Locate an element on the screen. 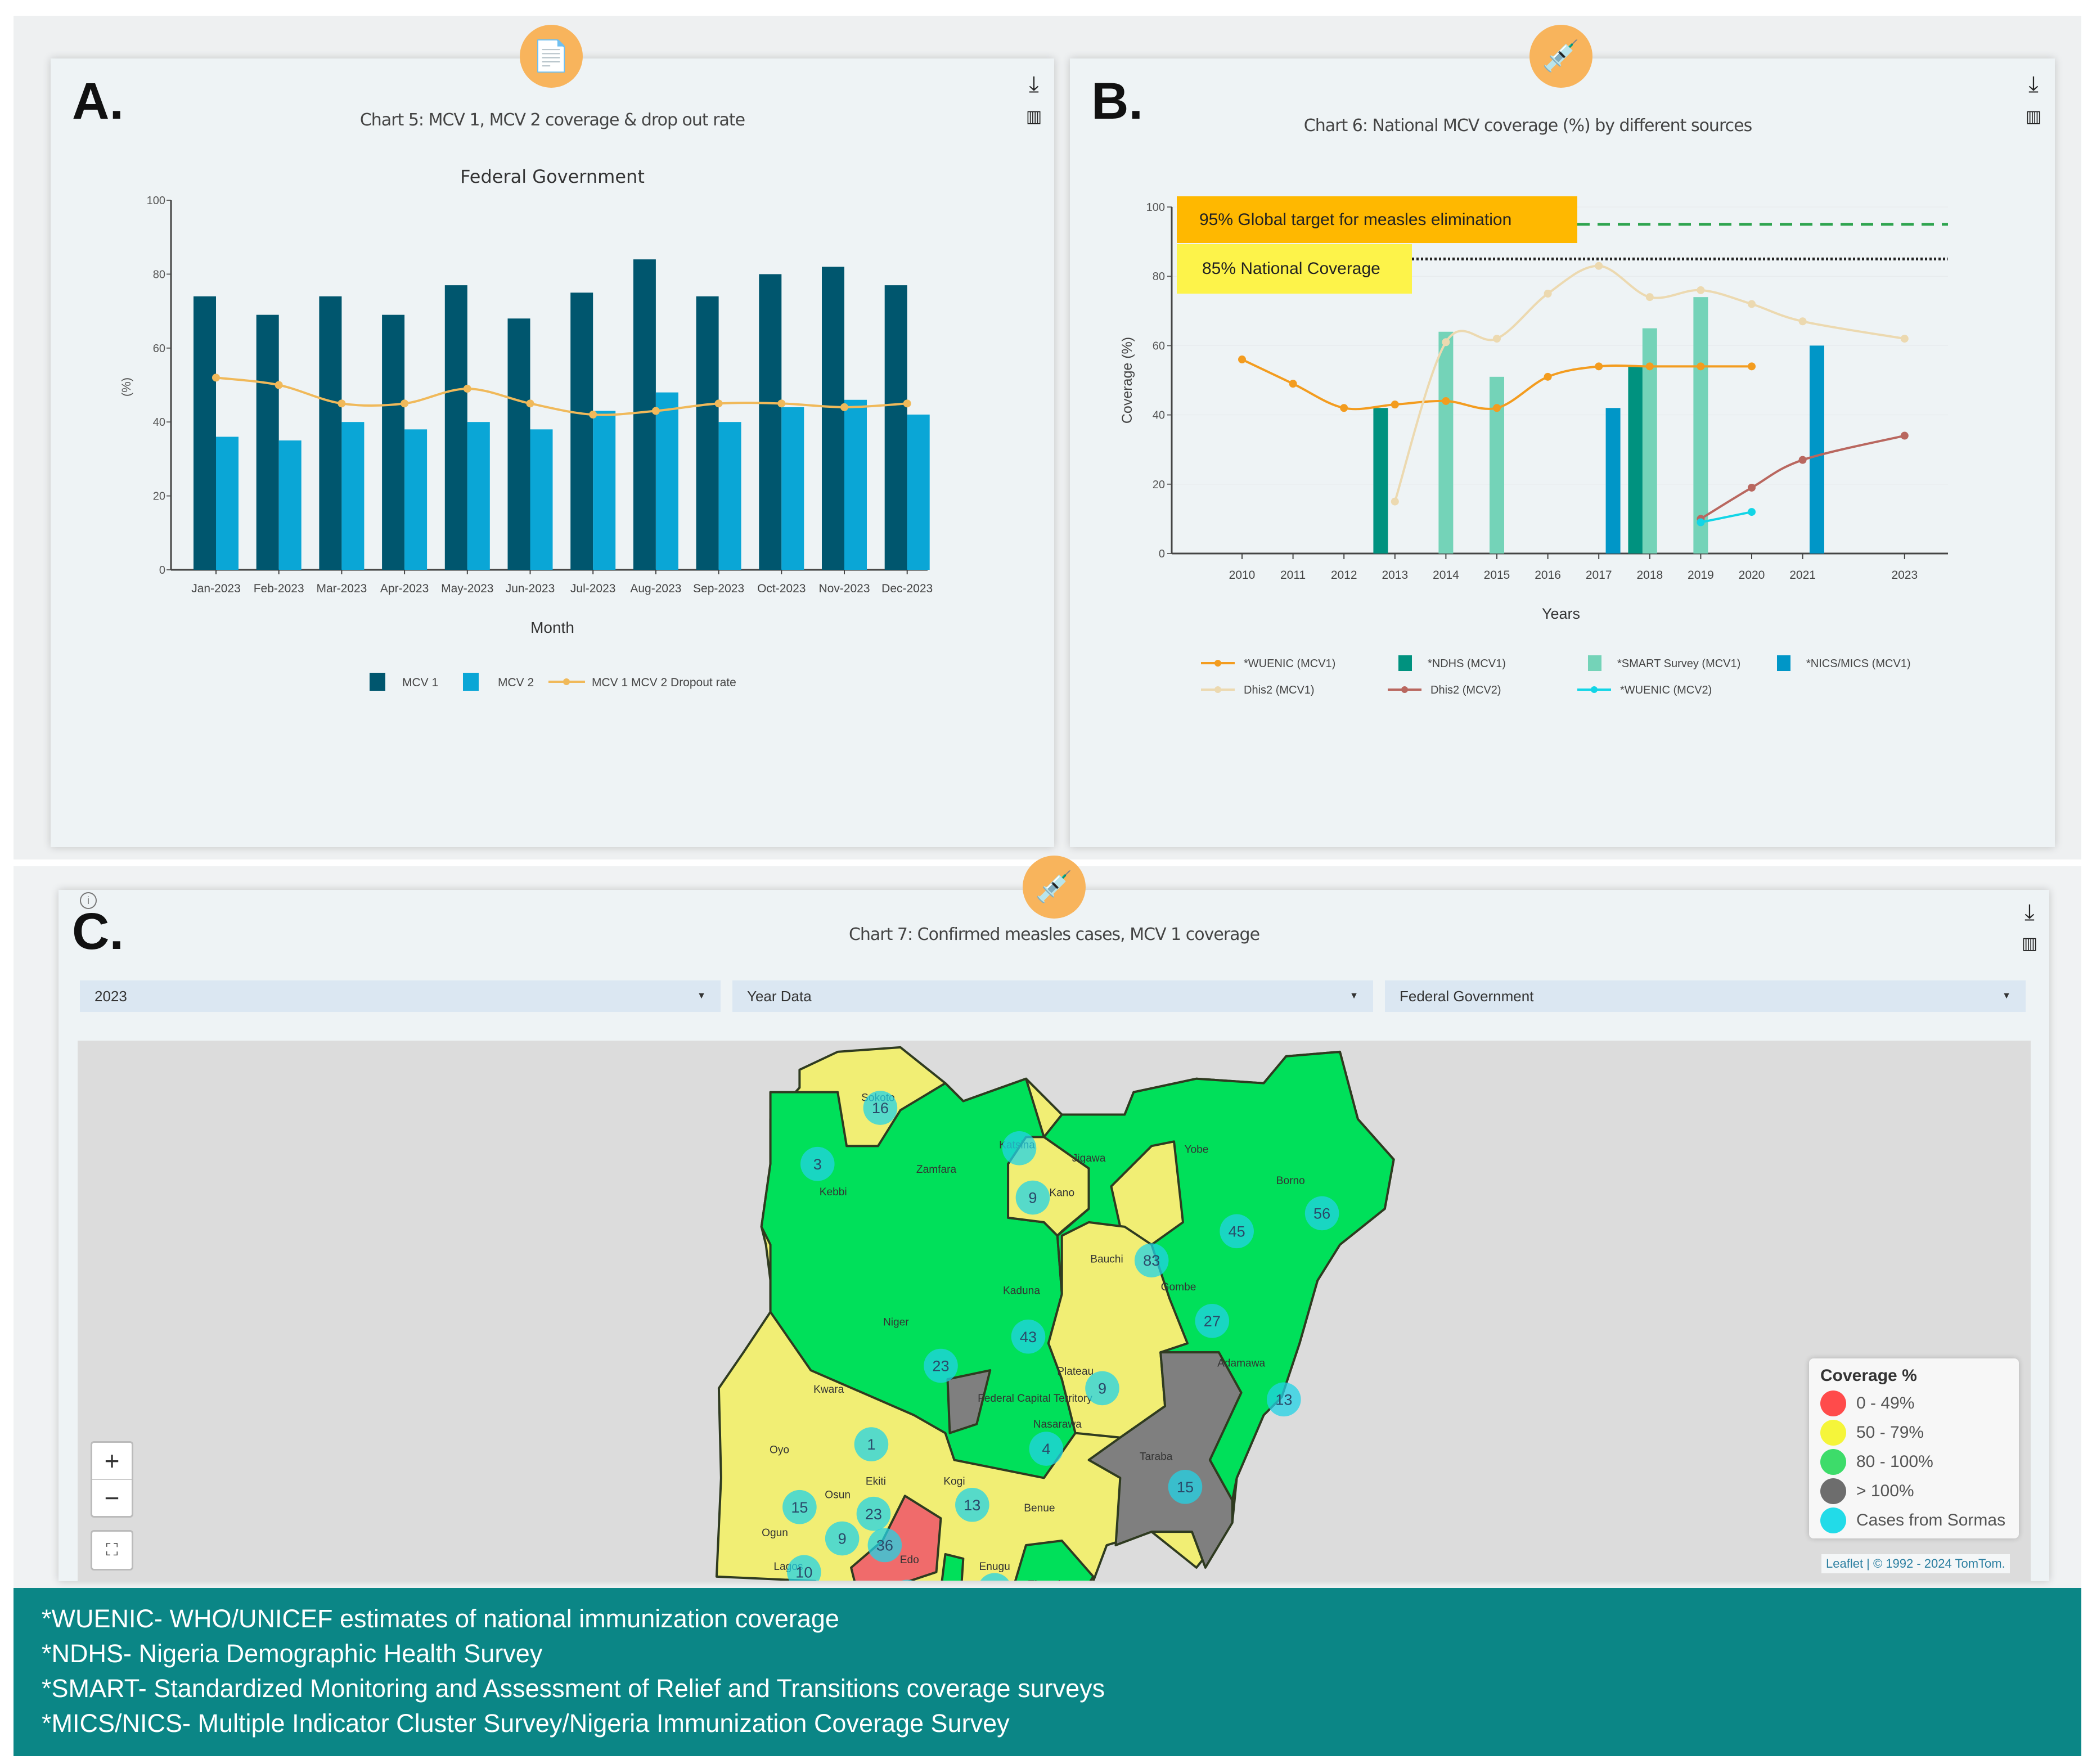 The width and height of the screenshot is (2092, 1764). footer-line: *NDHS- Nigeria Demographic Health Survey is located at coordinates (292, 1653).